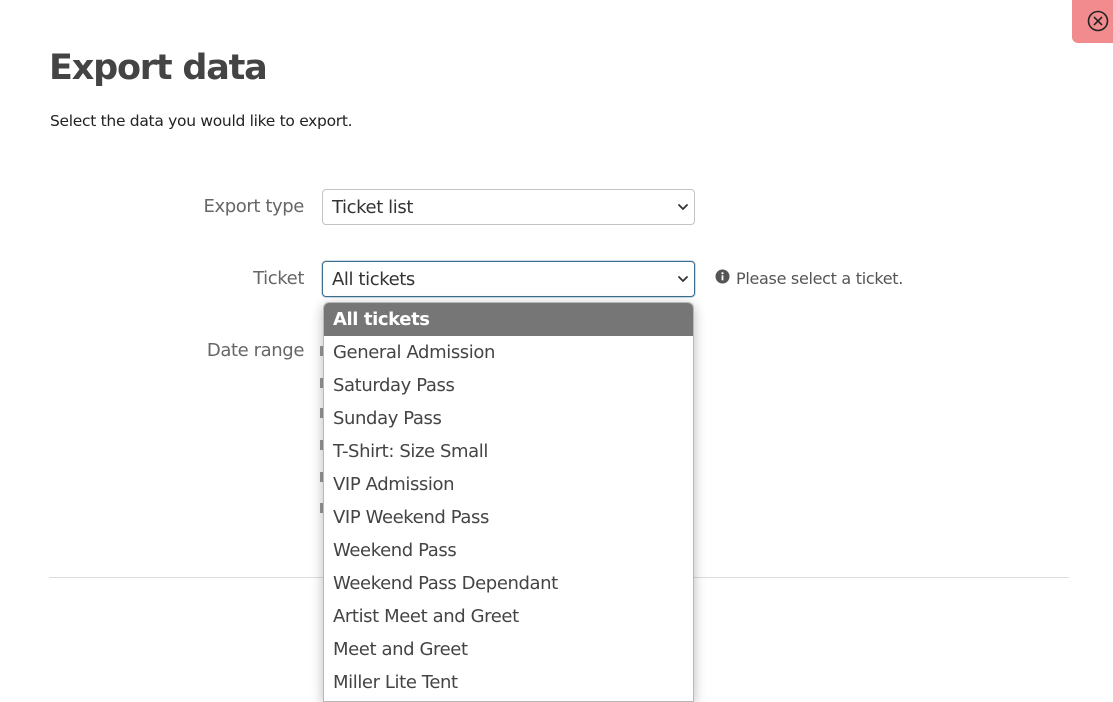 The image size is (1113, 702). What do you see at coordinates (508, 682) in the screenshot?
I see `dropdown-option: Miller Lite Tent` at bounding box center [508, 682].